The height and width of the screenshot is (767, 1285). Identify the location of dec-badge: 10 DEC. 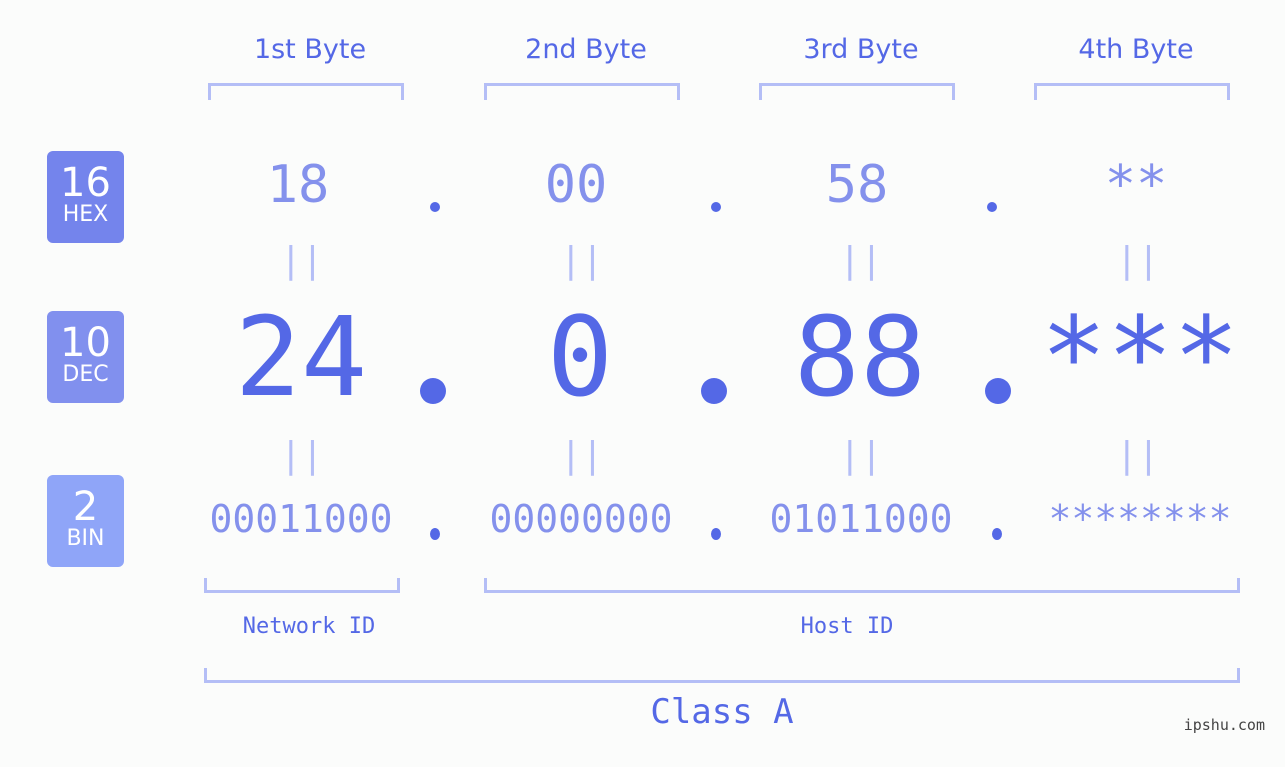
(85, 357).